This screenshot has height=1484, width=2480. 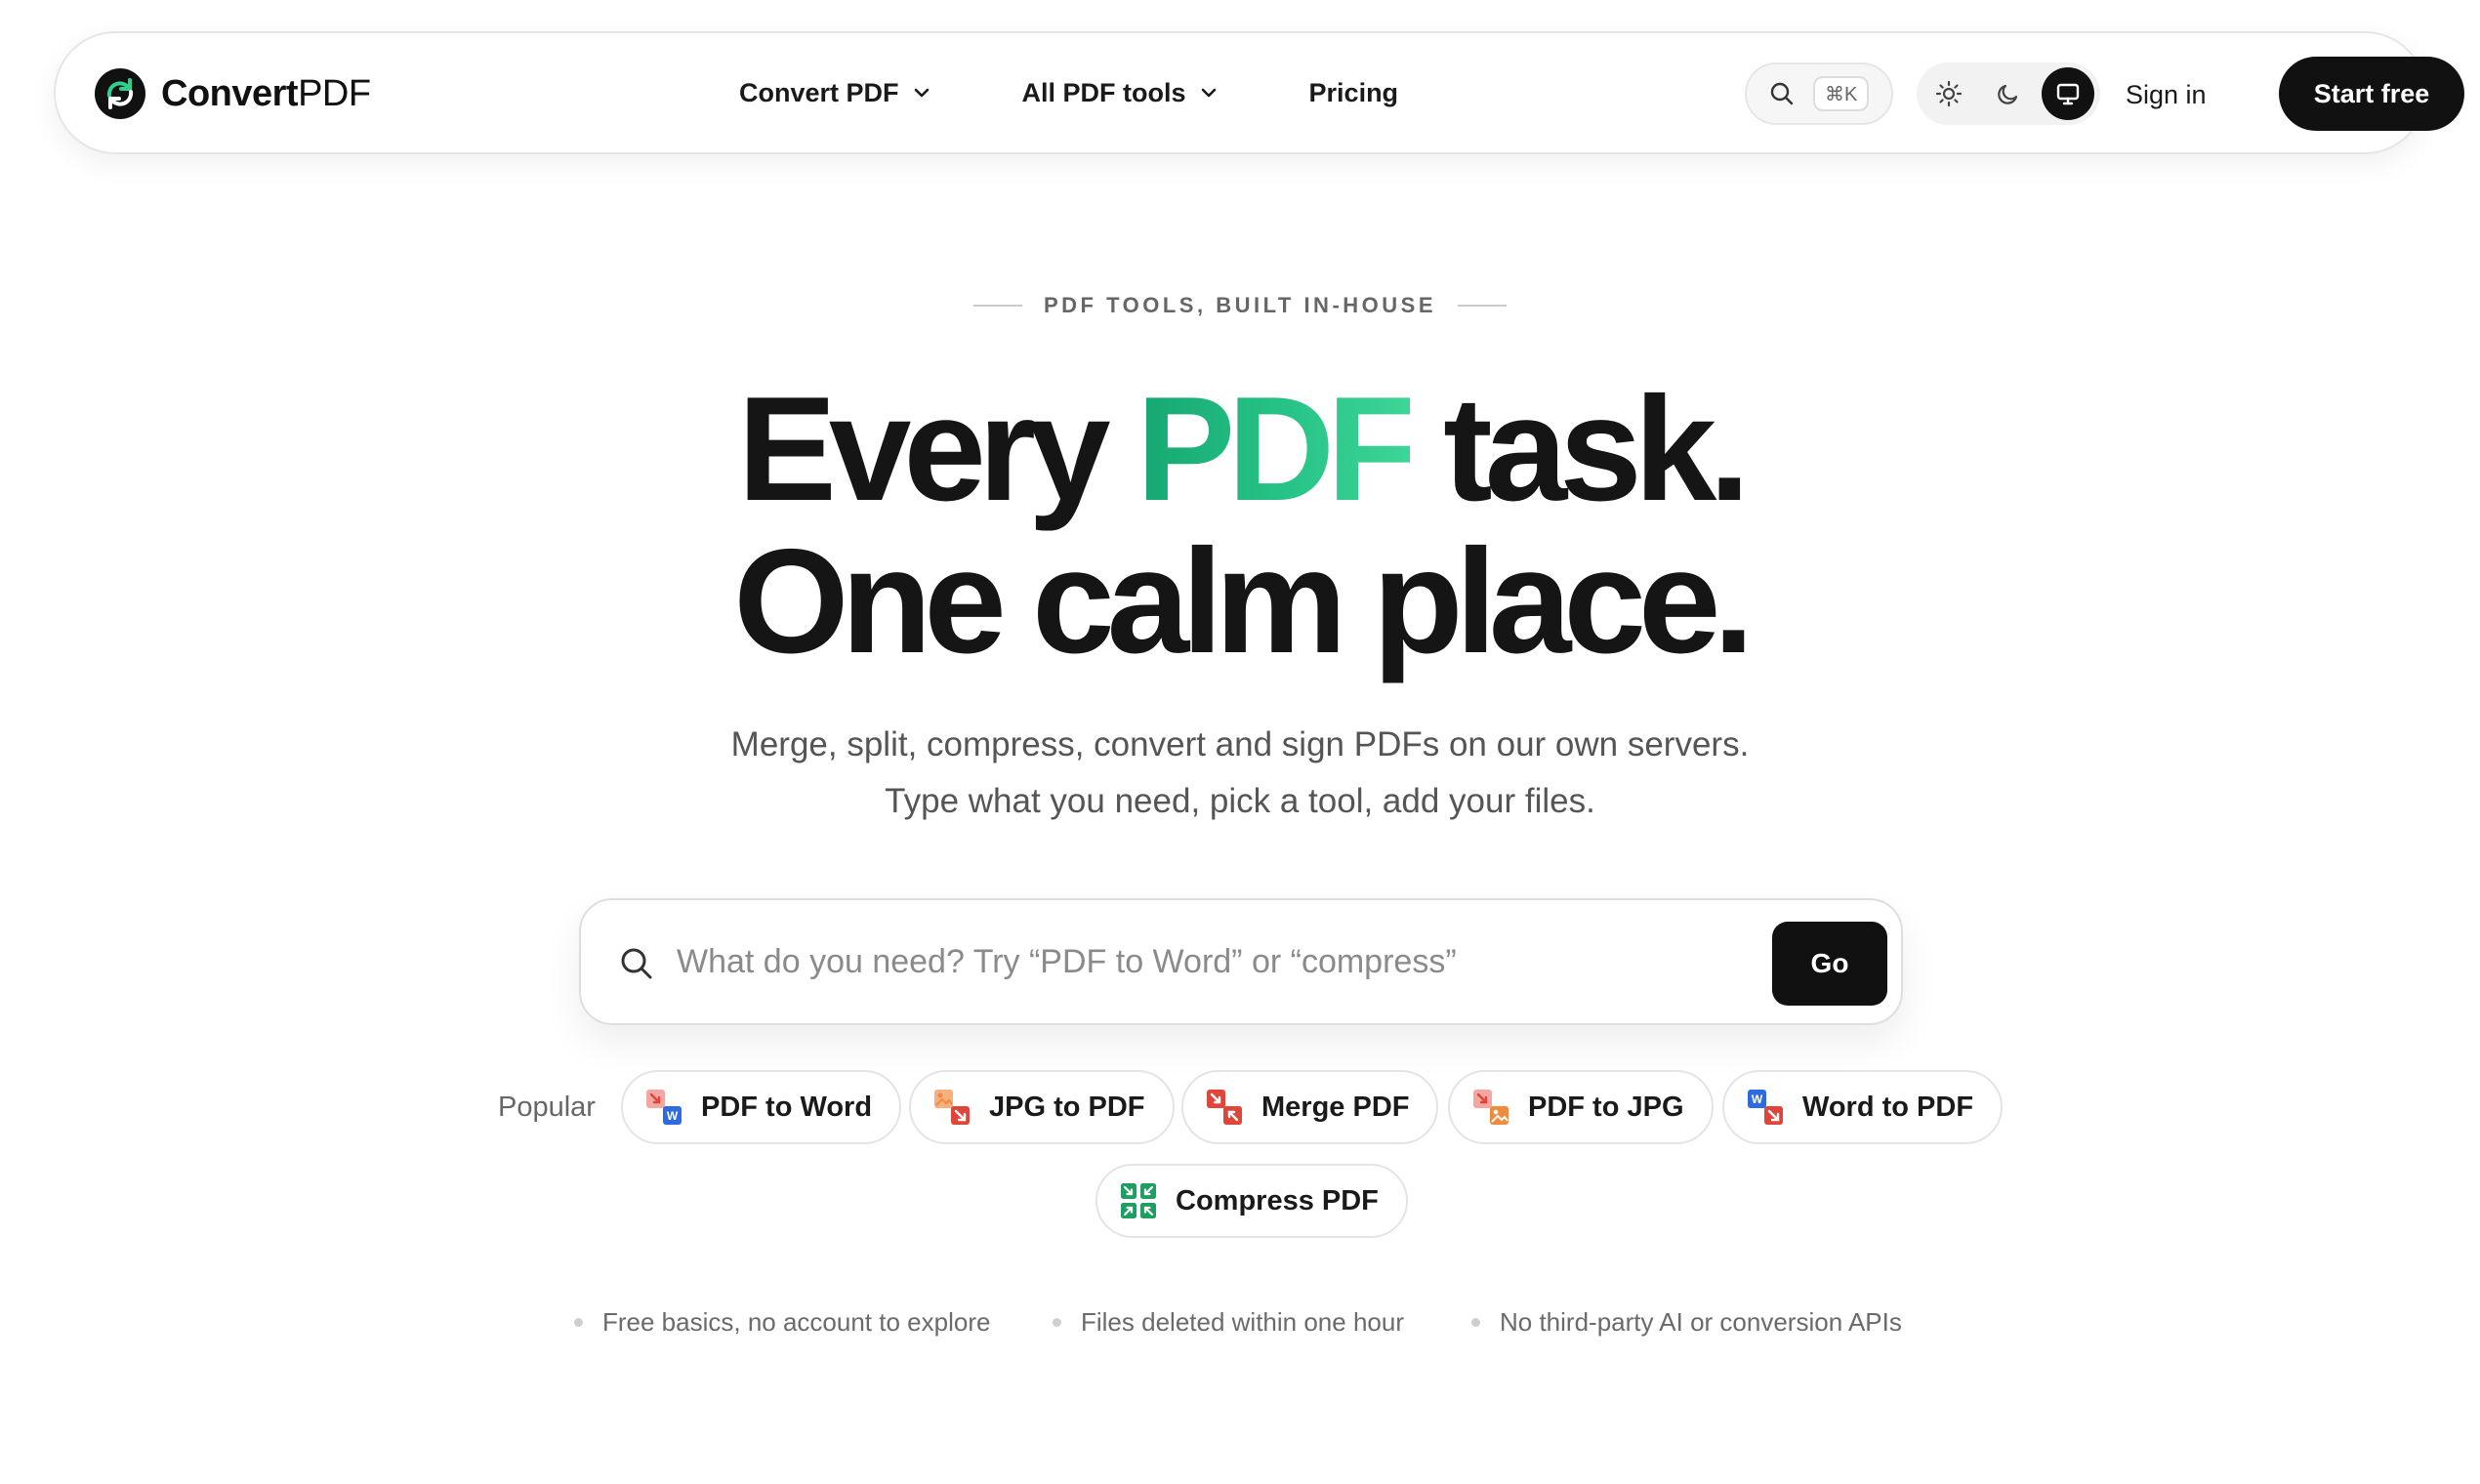 I want to click on go-button: Go, so click(x=1829, y=964).